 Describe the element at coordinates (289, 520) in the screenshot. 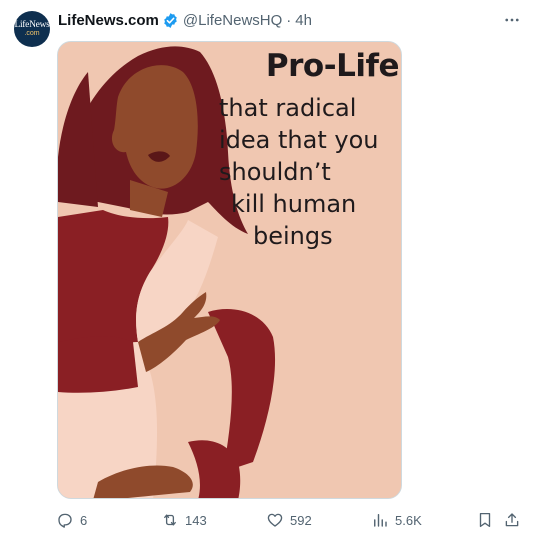

I see `like-button: 592` at that location.